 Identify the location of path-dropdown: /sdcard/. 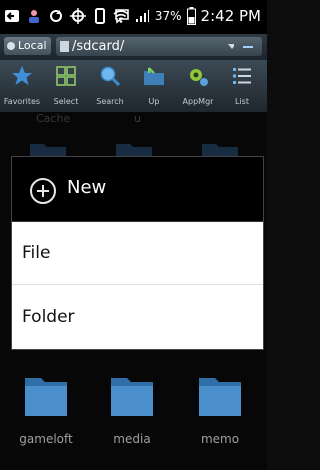
(150, 46).